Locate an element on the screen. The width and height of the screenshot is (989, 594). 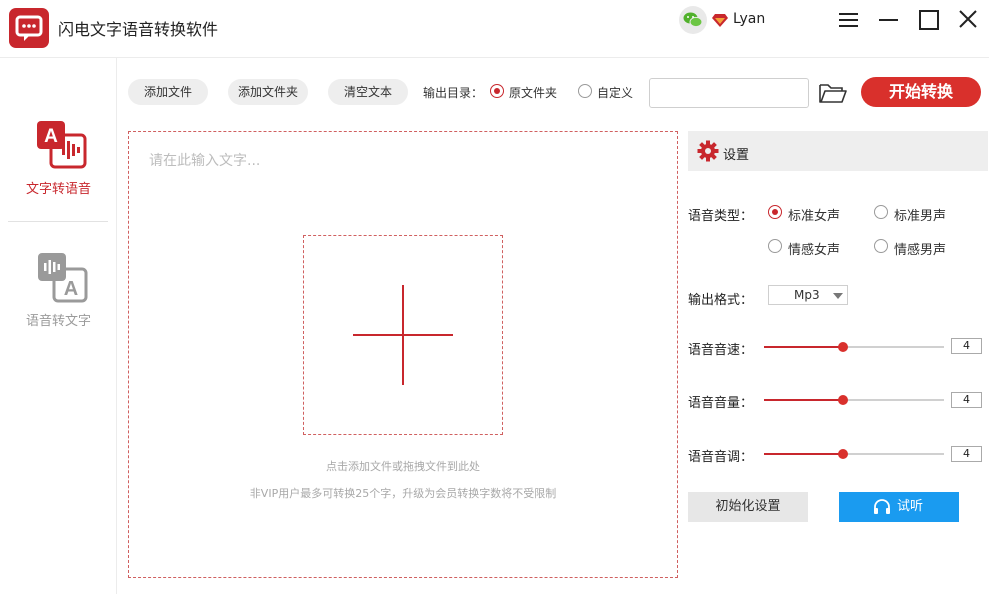
drop-hint: 点击添加文件或拖拽文件到此处 is located at coordinates (403, 466).